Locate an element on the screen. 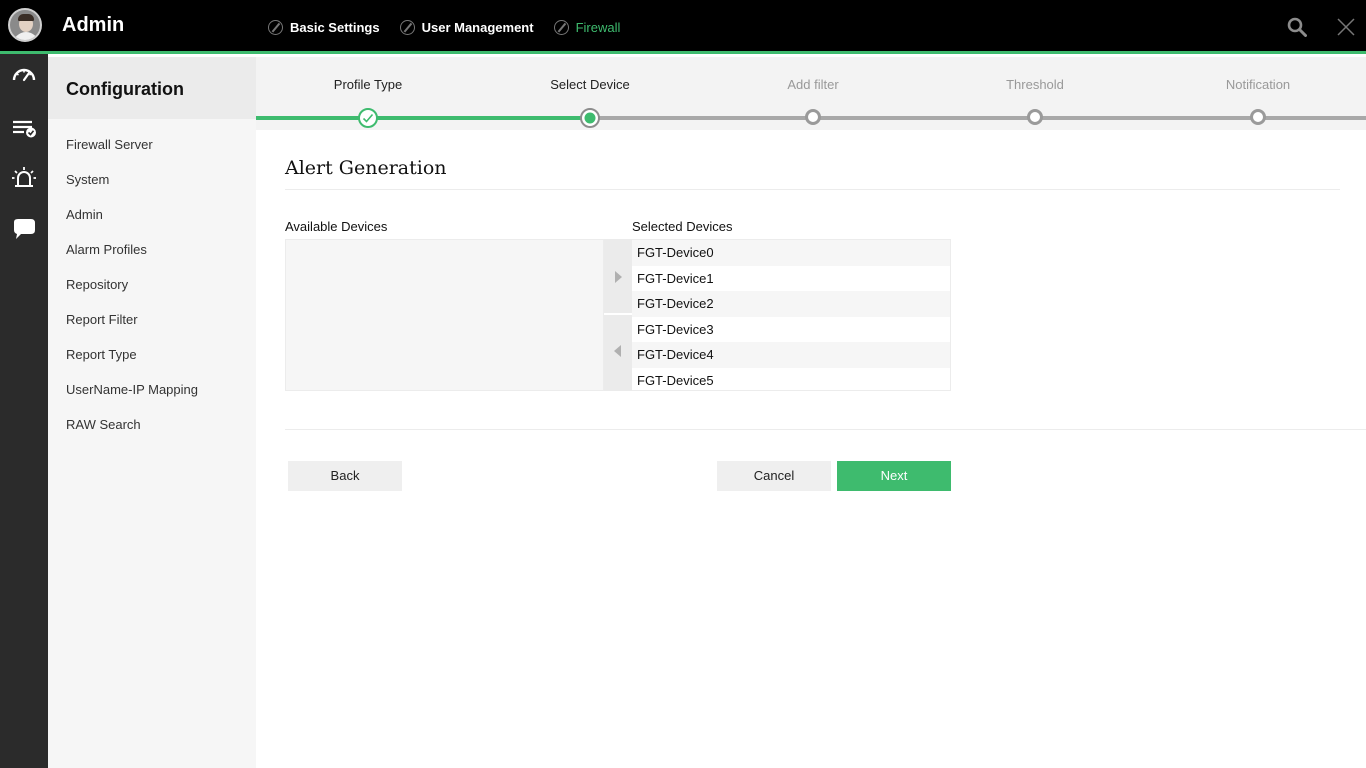 The image size is (1366, 768). avatar is located at coordinates (25, 25).